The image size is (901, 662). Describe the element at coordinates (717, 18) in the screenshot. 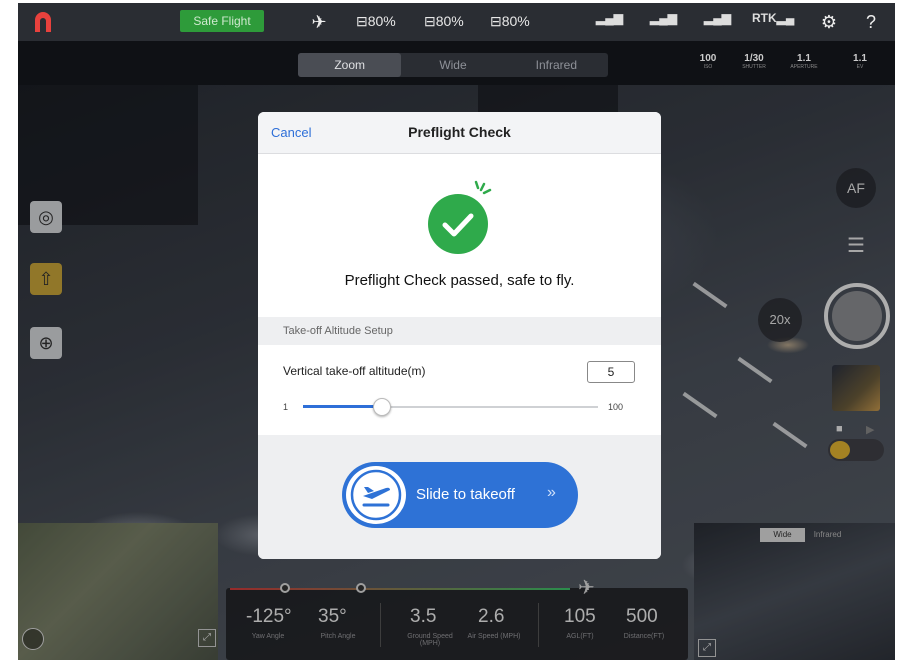

I see `gps-signal-icon: ▂▄▆` at that location.